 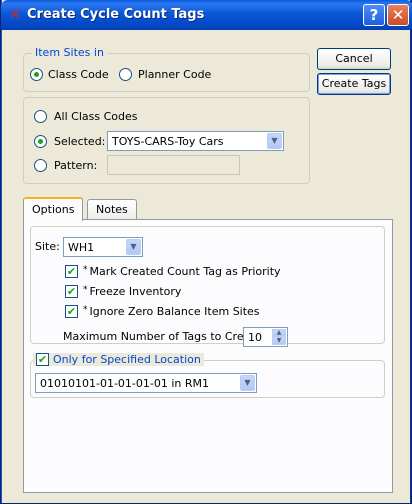 What do you see at coordinates (125, 383) in the screenshot?
I see `location-select-value: 01010101-01-01-01-01 in RM1` at bounding box center [125, 383].